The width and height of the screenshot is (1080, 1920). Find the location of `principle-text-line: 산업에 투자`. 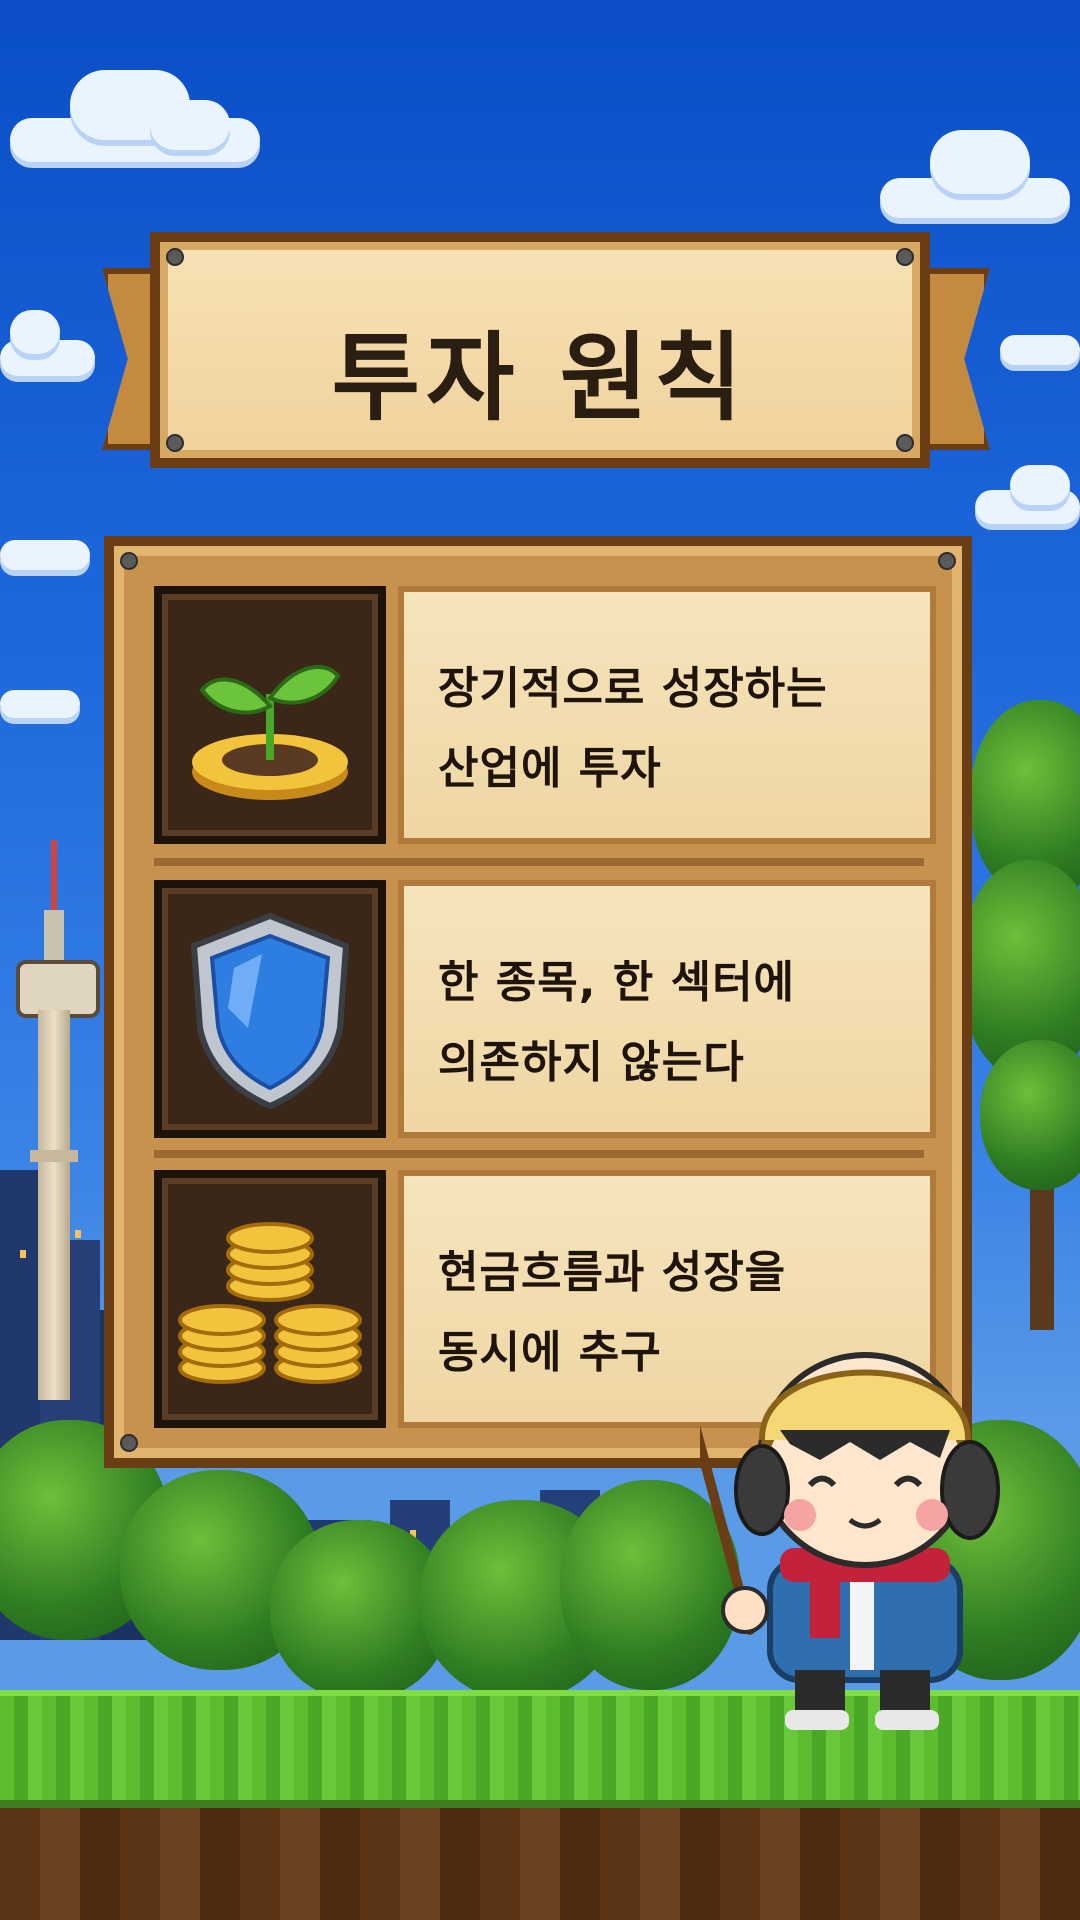

principle-text-line: 산업에 투자 is located at coordinates (550, 768).